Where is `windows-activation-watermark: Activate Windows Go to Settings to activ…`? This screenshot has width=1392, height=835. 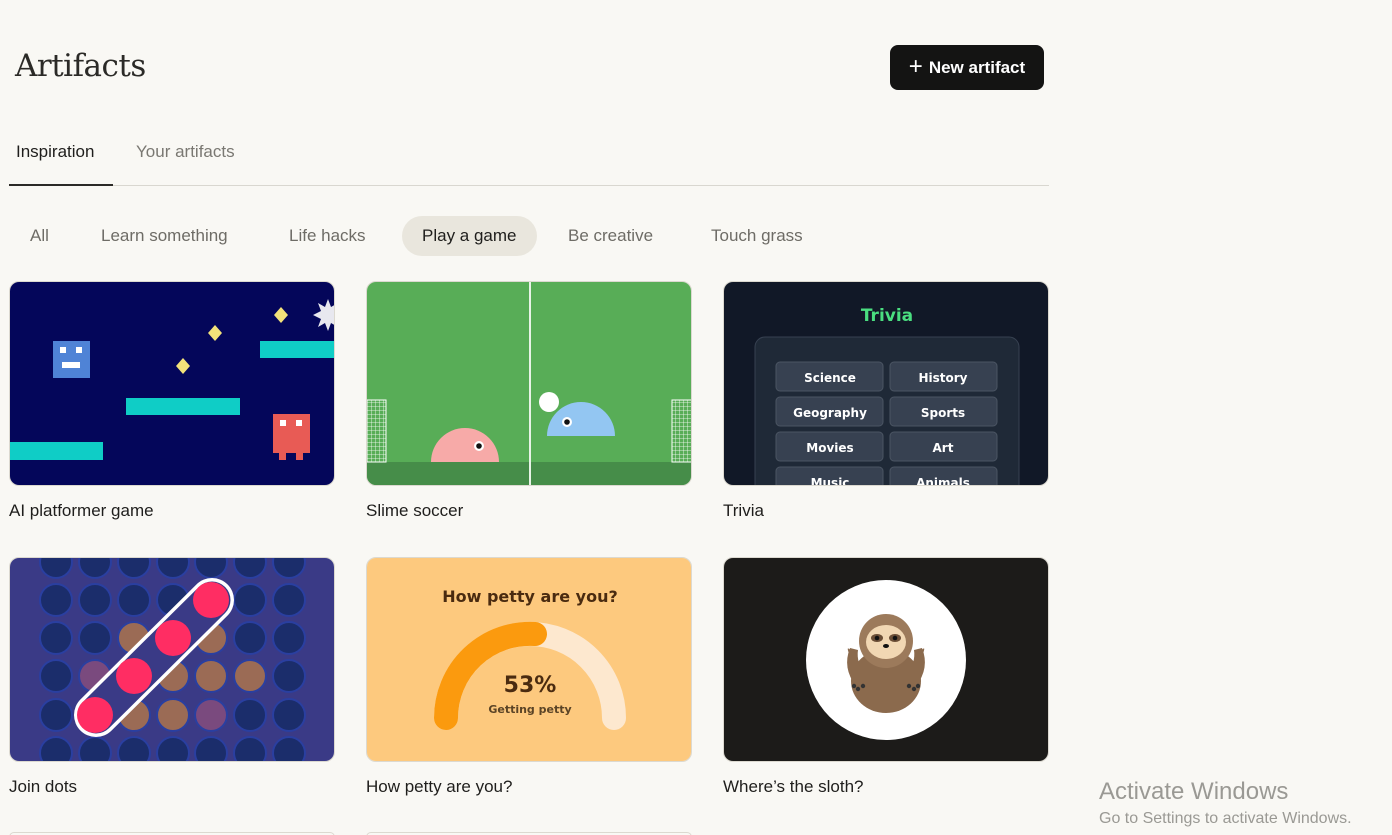
windows-activation-watermark: Activate Windows Go to Settings to activ… is located at coordinates (1225, 803).